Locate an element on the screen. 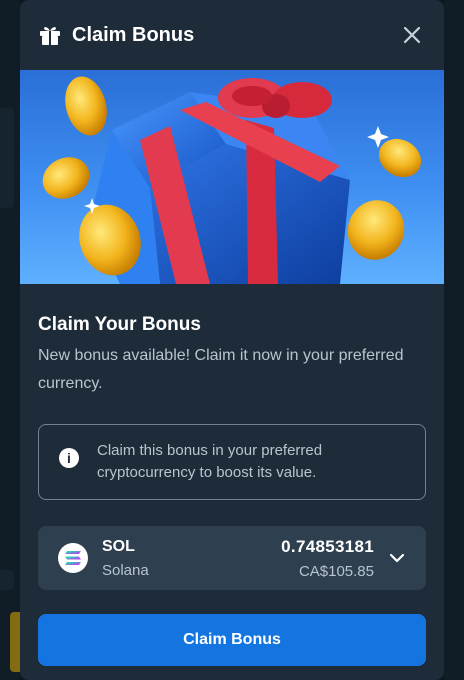 This screenshot has height=680, width=464. currency-select: SOL Solana 0.74853181 CA$105.85 is located at coordinates (232, 558).